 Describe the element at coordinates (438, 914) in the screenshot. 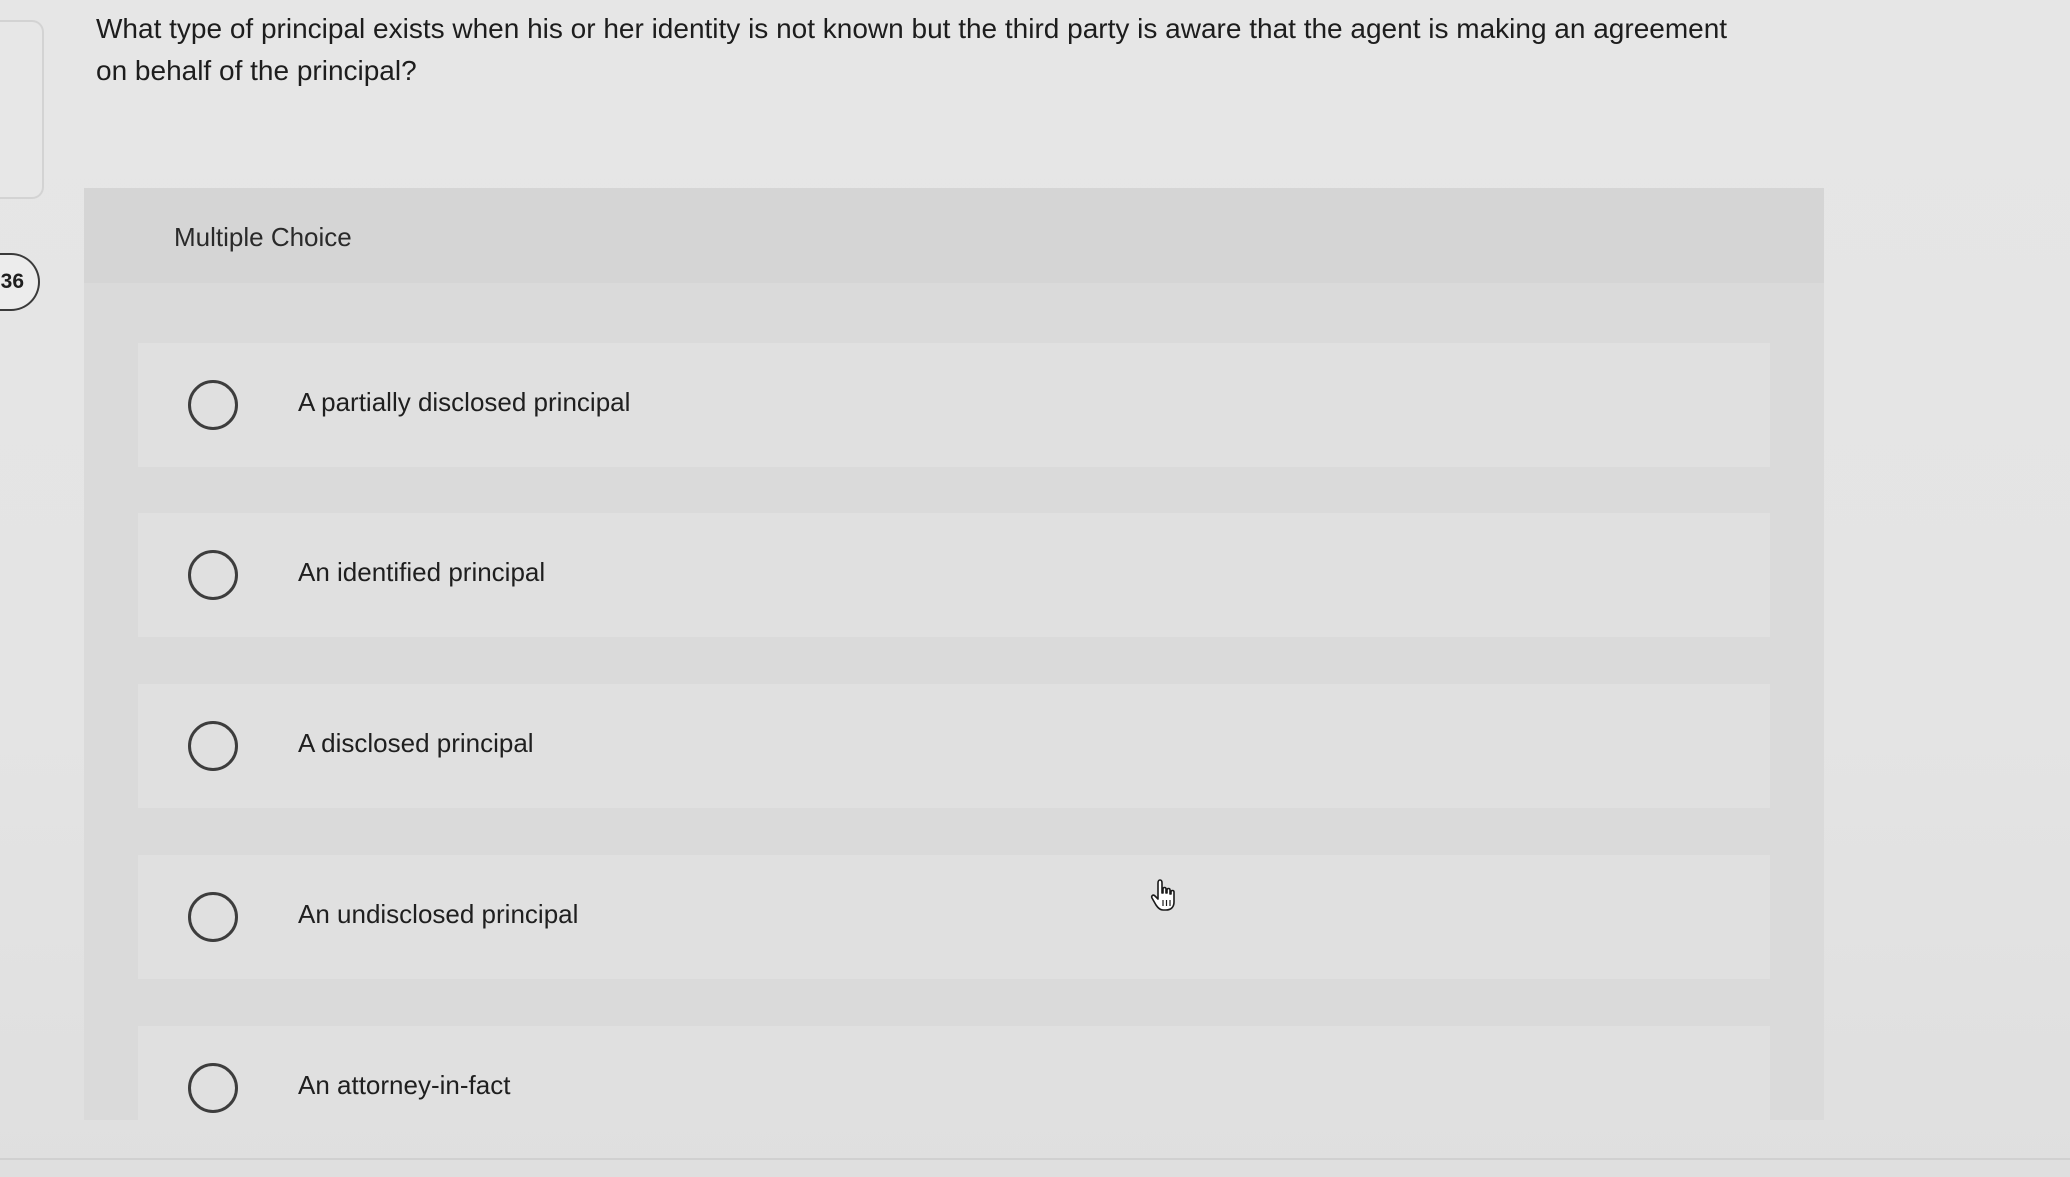

I see `choice-label: An undisclosed principal` at that location.